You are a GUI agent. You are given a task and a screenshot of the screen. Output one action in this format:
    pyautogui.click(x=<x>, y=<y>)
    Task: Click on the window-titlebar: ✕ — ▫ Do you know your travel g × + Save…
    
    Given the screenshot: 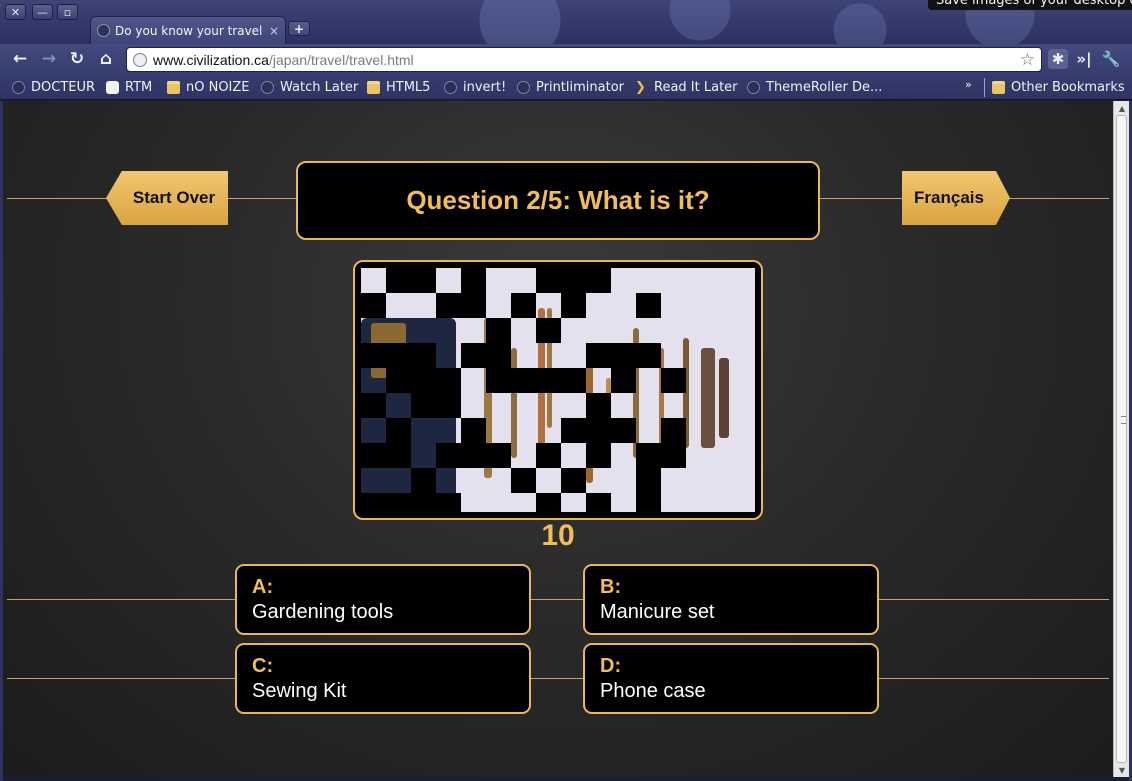 What is the action you would take?
    pyautogui.click(x=566, y=22)
    